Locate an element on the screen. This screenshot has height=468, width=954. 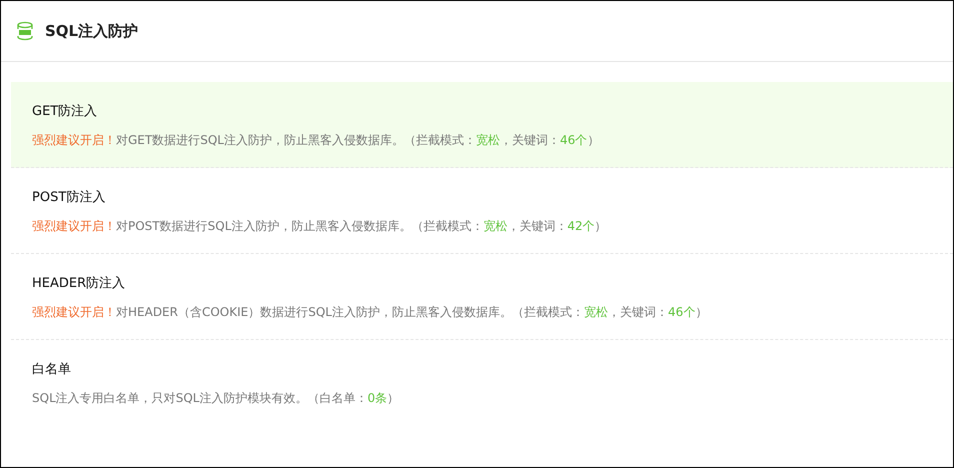
setting-title: POST防注入 is located at coordinates (69, 197).